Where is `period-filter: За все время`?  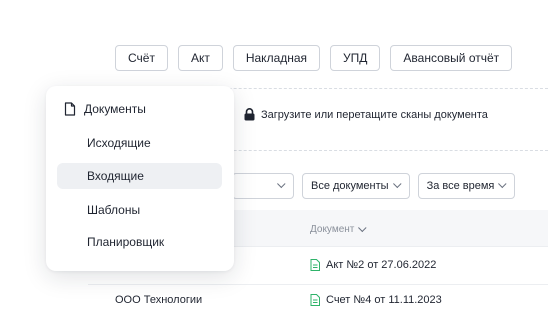 period-filter: За все время is located at coordinates (466, 186).